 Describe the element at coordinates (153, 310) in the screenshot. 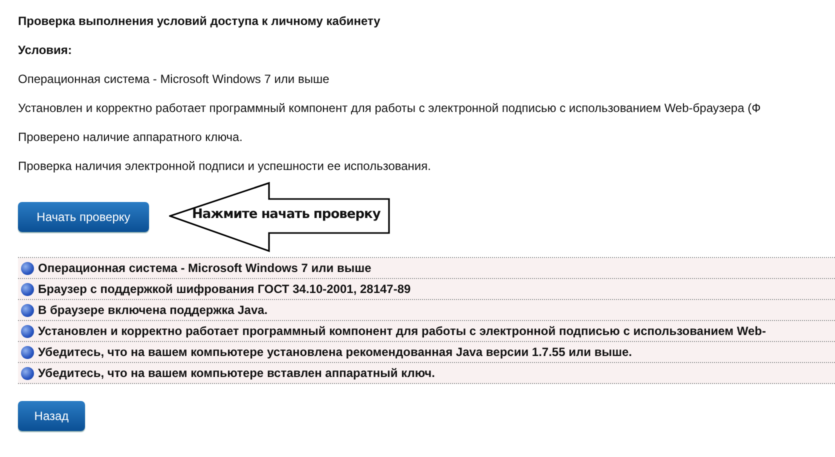

I see `check-item: В браузере включена поддержка Java.` at that location.